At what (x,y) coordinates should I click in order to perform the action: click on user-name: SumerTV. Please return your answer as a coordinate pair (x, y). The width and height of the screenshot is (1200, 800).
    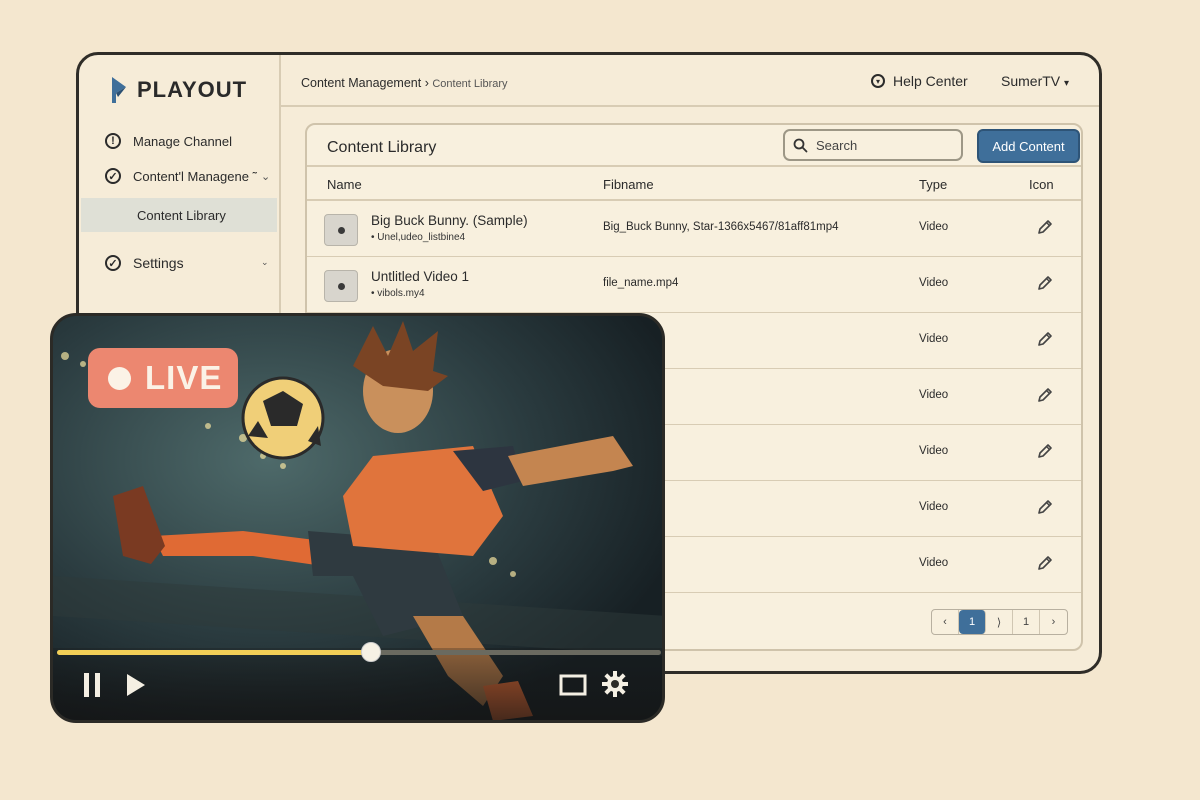
    Looking at the image, I should click on (1031, 81).